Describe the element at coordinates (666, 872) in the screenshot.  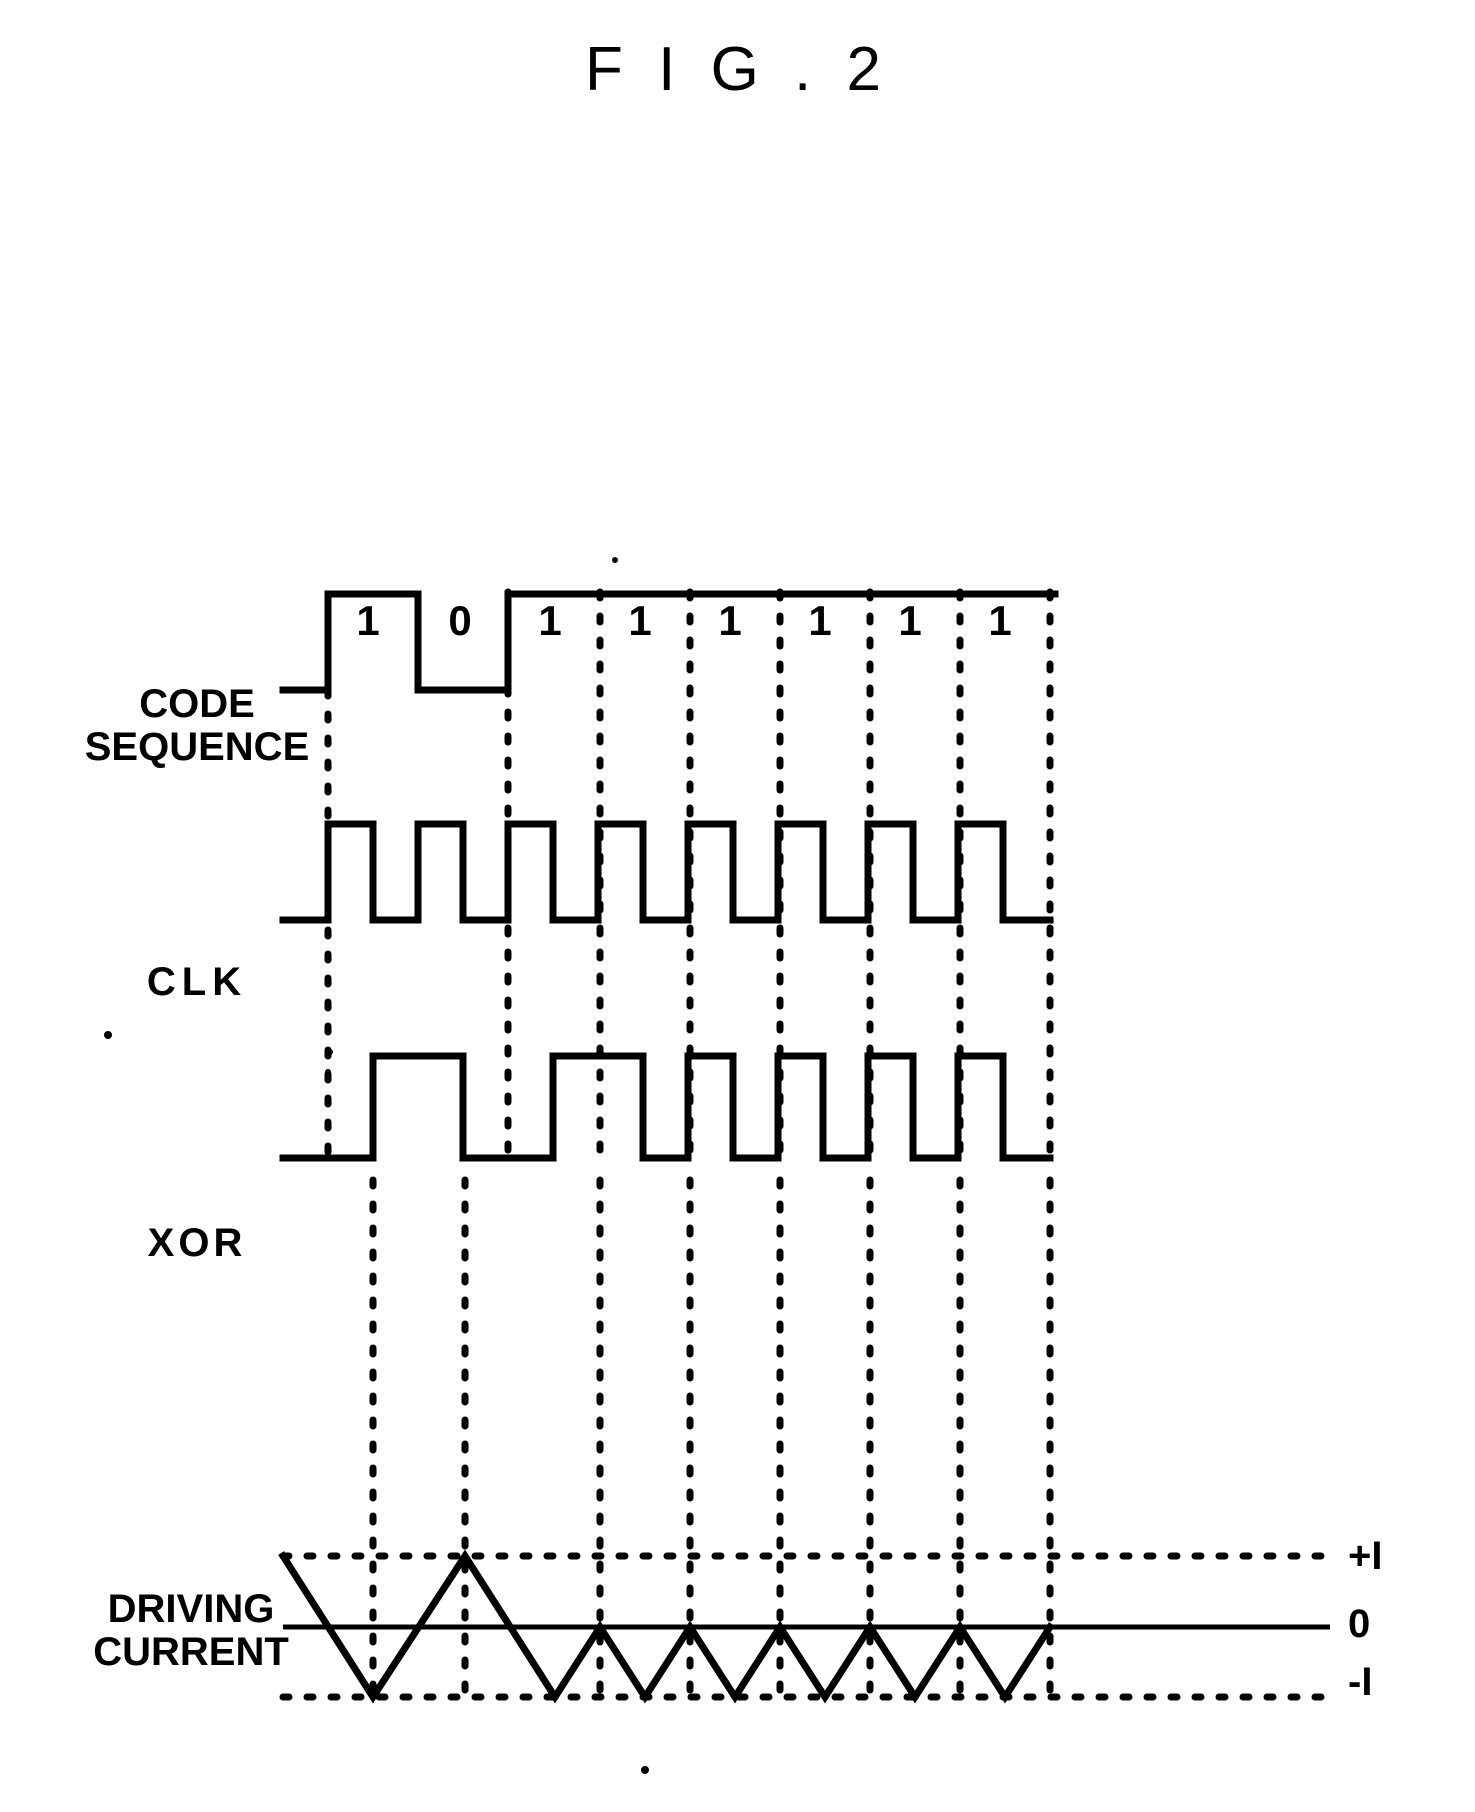
I see `waveform-clk` at that location.